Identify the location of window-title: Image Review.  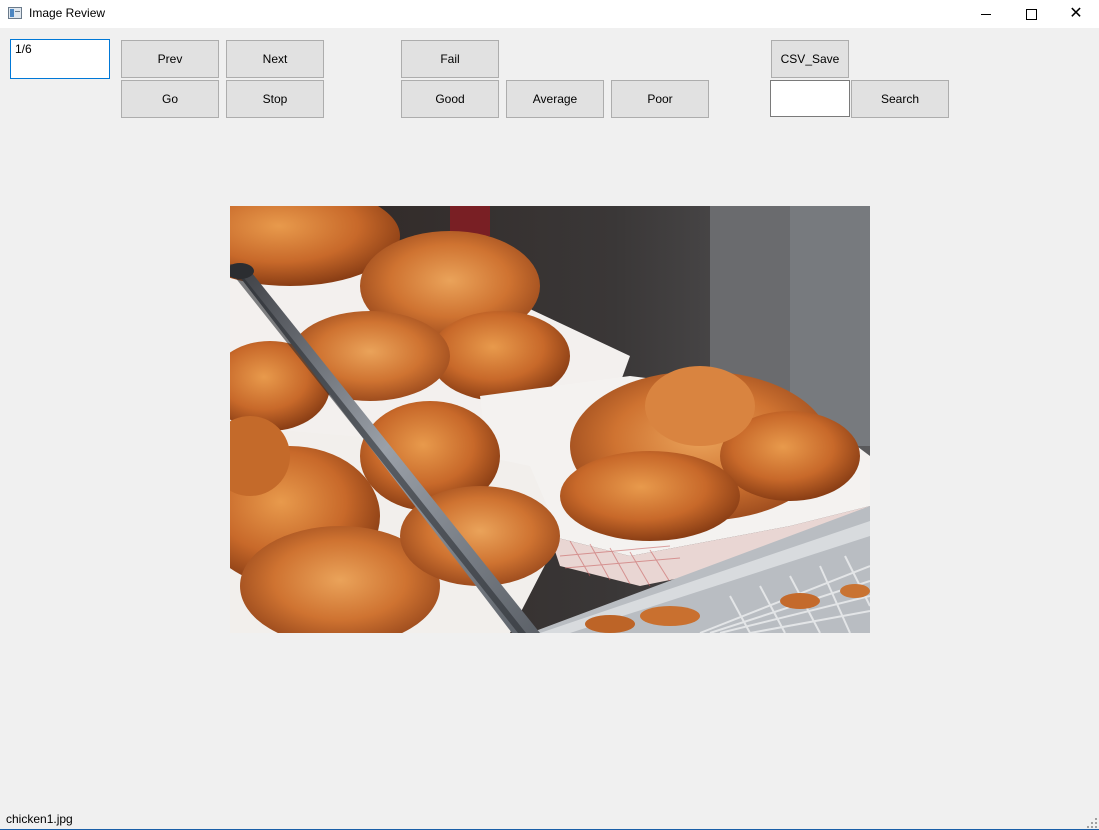
(67, 13).